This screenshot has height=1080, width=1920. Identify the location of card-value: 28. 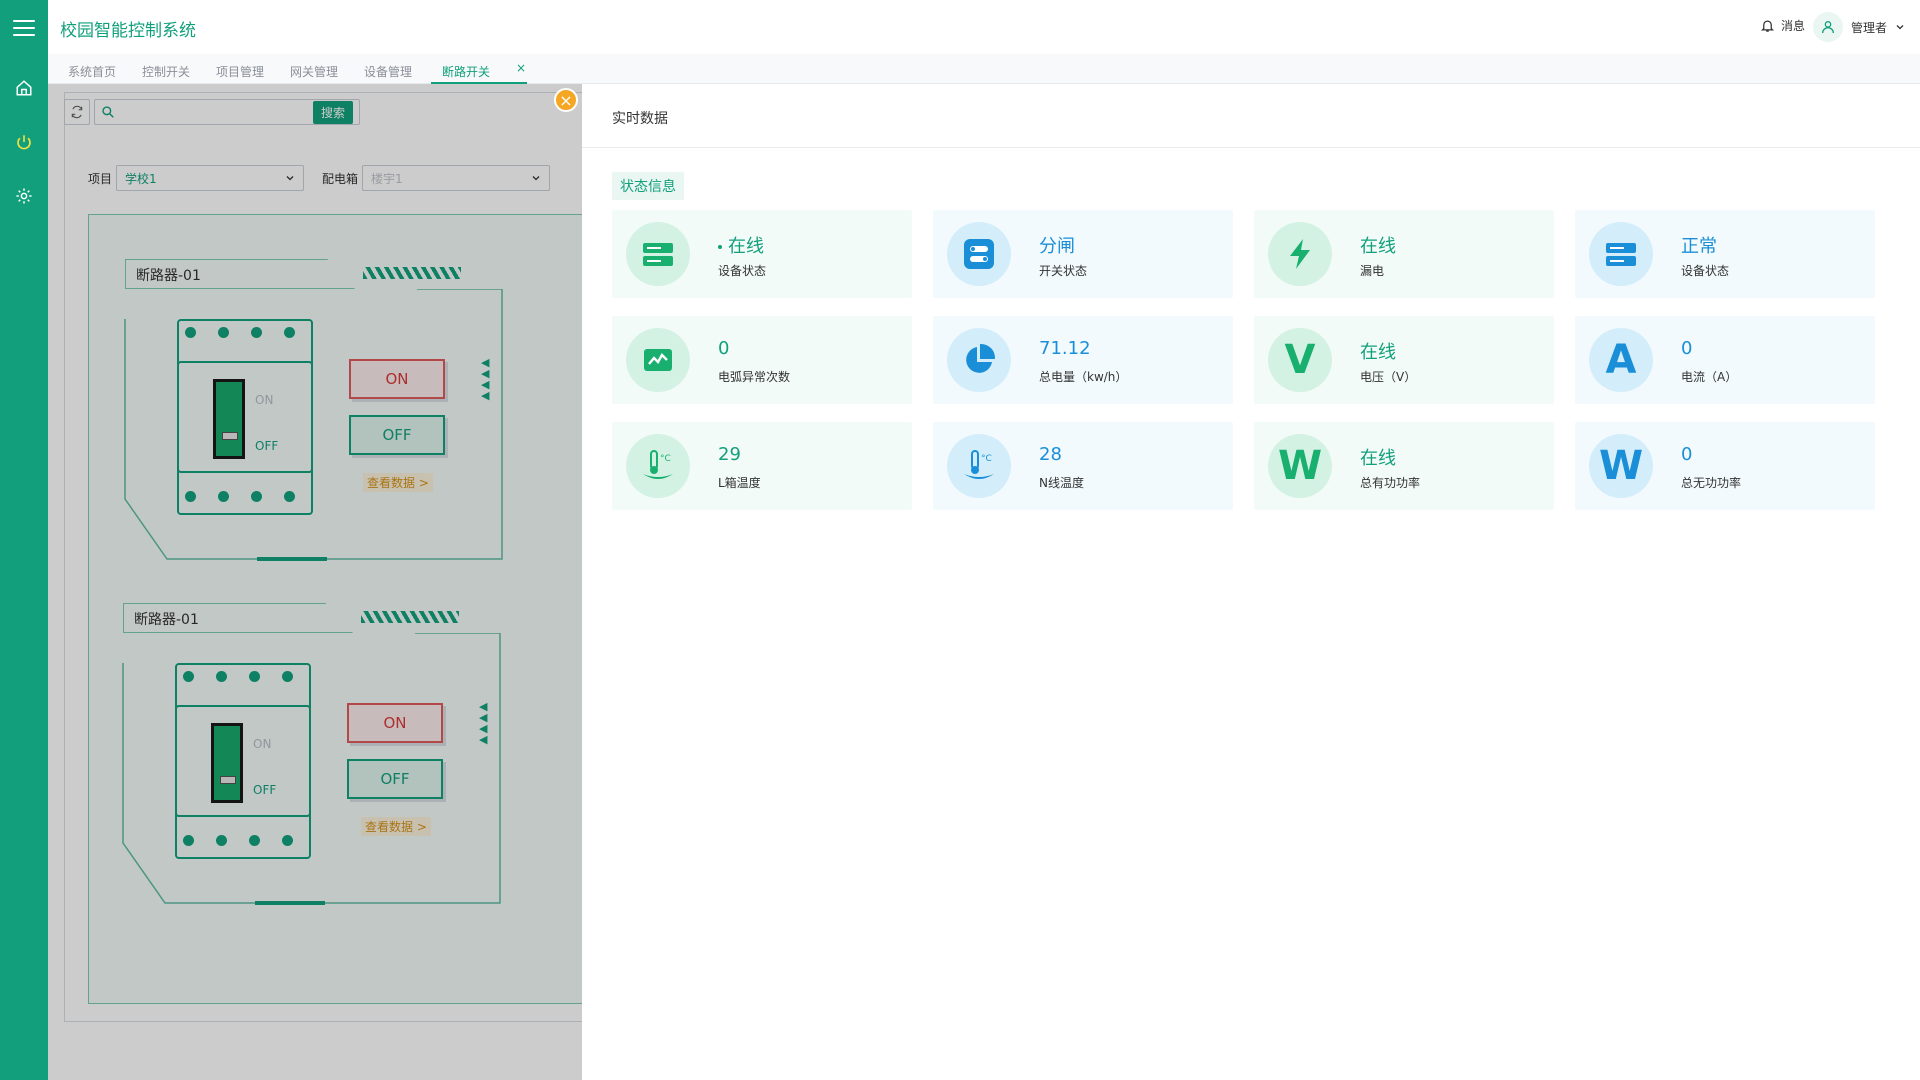
(1050, 454).